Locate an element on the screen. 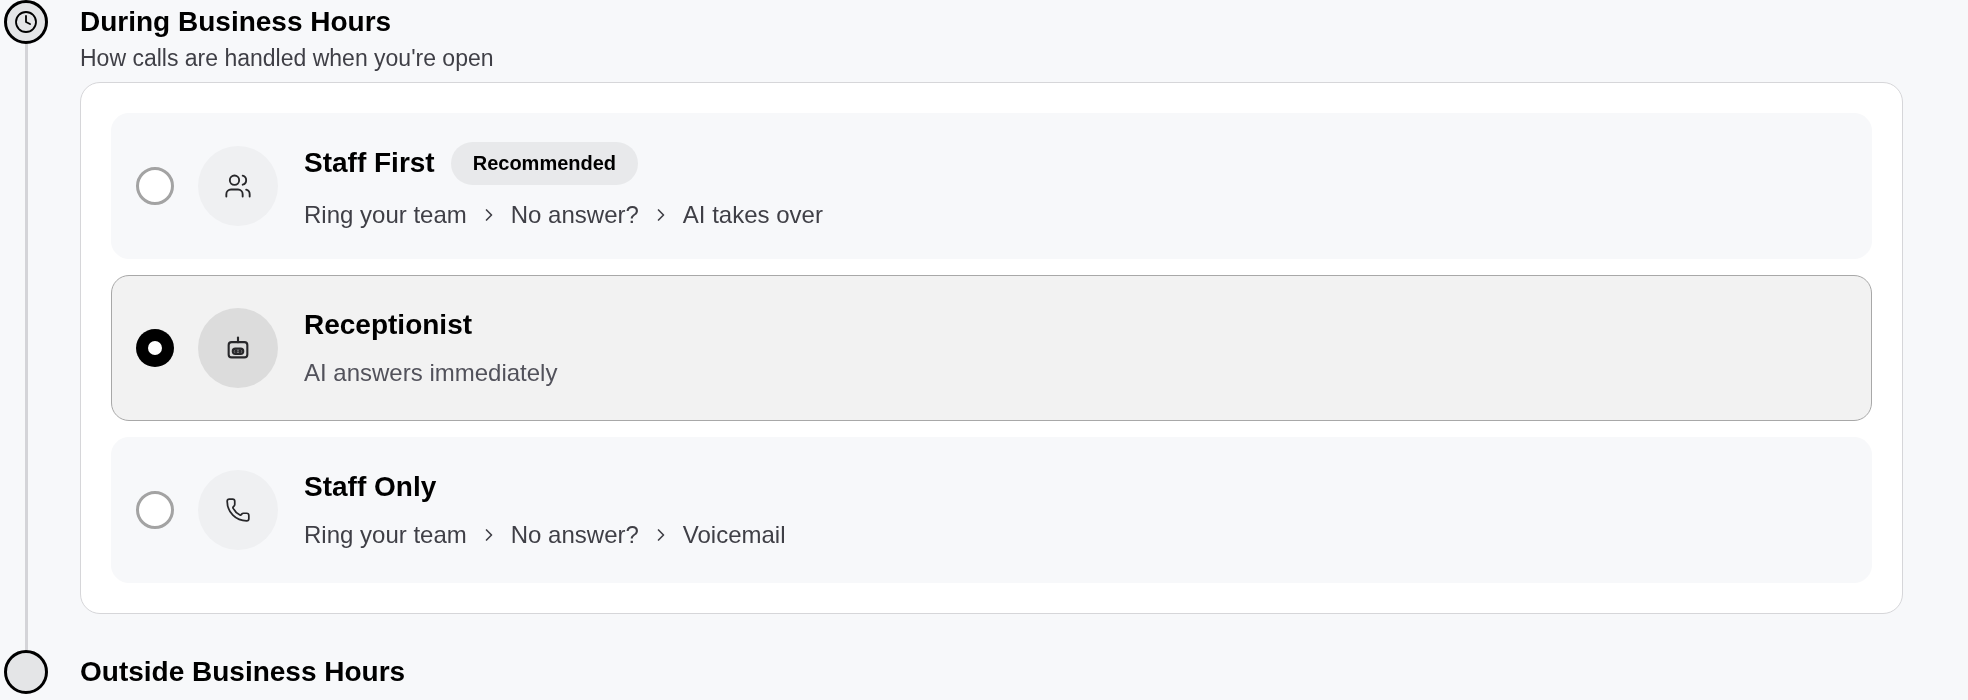 The width and height of the screenshot is (1968, 700). section-subtitle: How calls are handled when you're open is located at coordinates (287, 58).